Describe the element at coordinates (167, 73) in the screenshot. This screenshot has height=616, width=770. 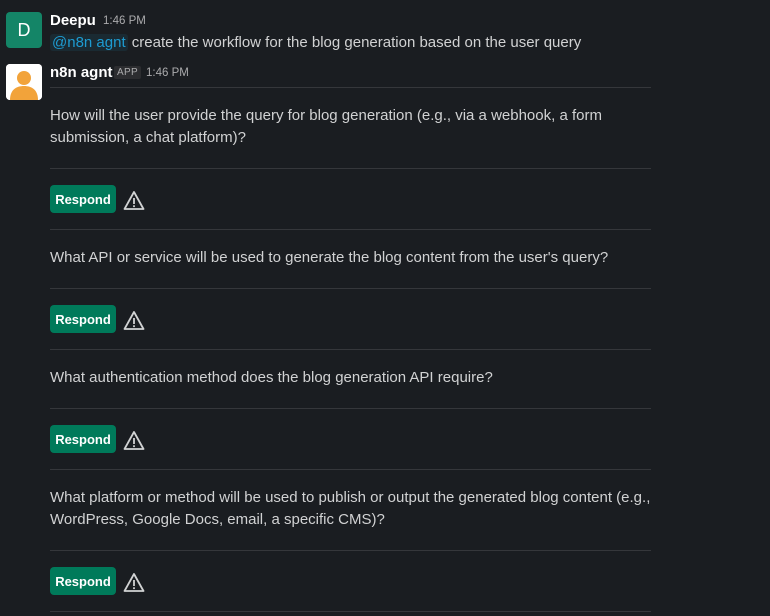
I see `bot-message-timestamp: 1:46 PM` at that location.